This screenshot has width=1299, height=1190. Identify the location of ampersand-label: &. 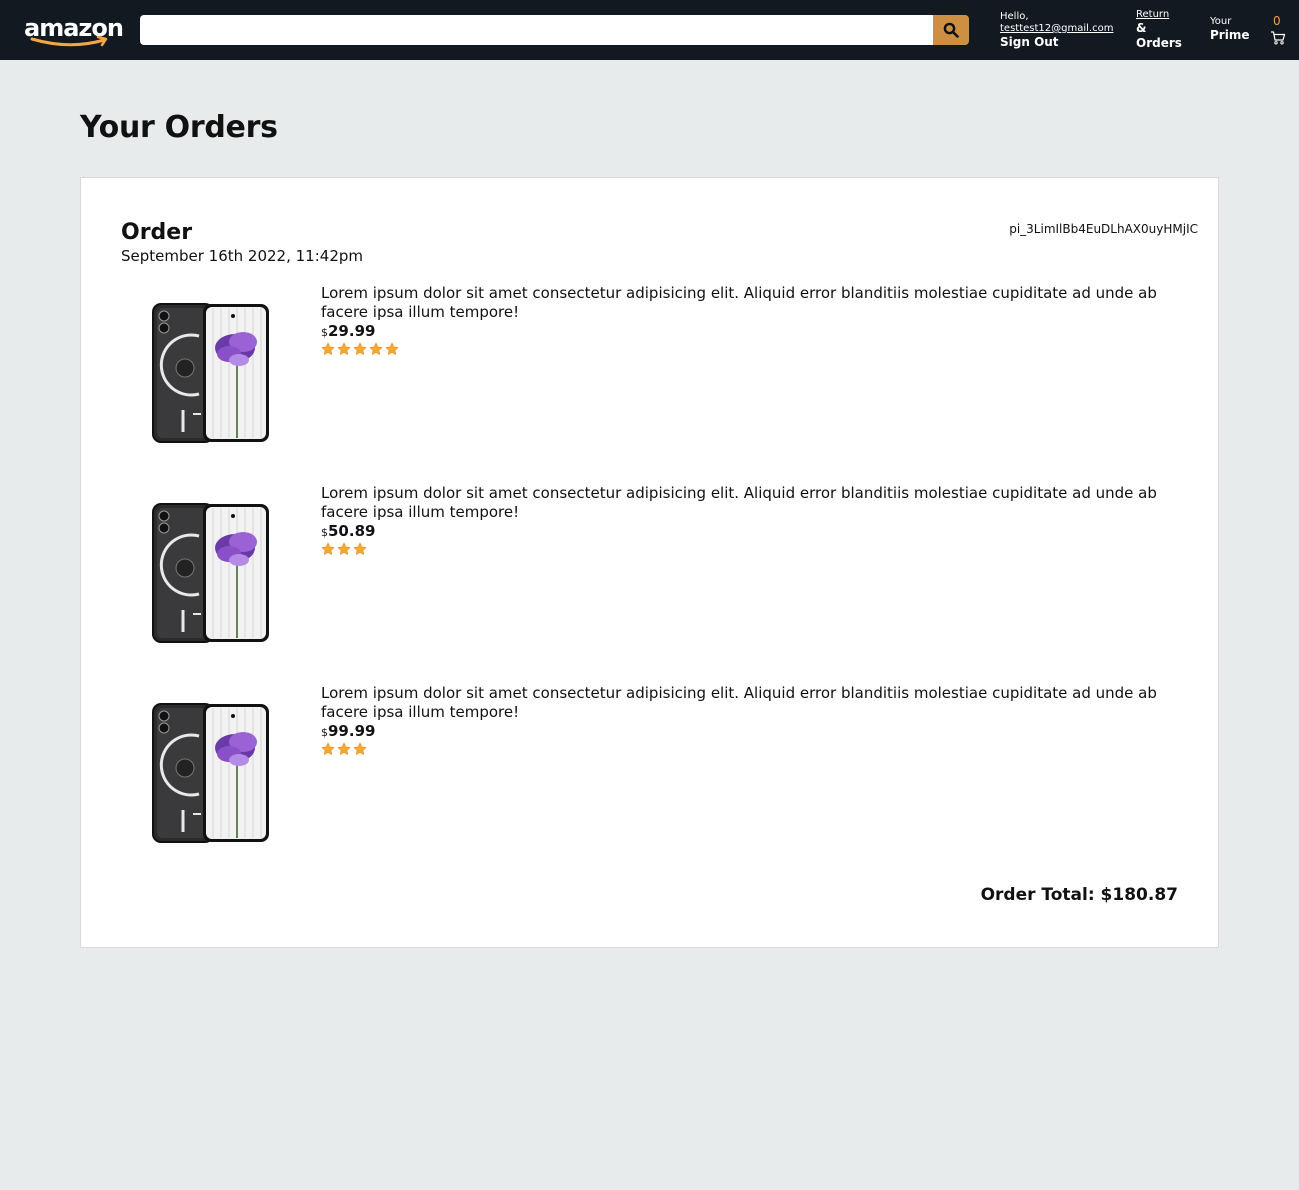
(1141, 28).